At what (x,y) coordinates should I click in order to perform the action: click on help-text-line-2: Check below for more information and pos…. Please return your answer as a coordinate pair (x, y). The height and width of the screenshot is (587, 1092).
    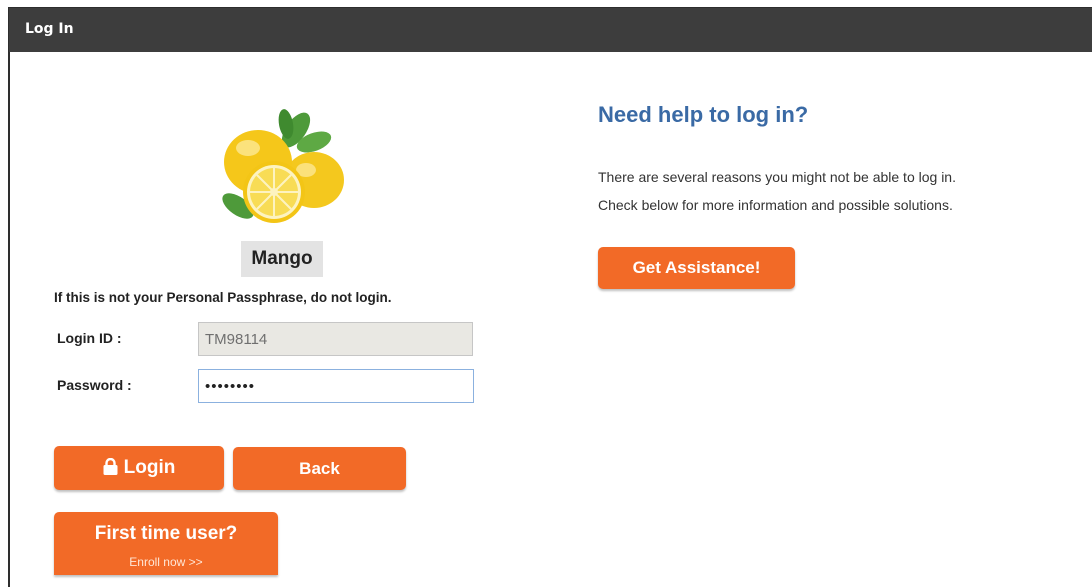
    Looking at the image, I should click on (775, 205).